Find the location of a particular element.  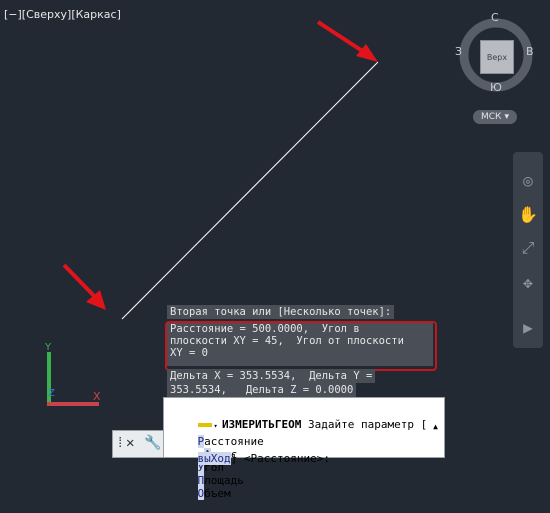

showmotion-icon: ▶ is located at coordinates (528, 327).